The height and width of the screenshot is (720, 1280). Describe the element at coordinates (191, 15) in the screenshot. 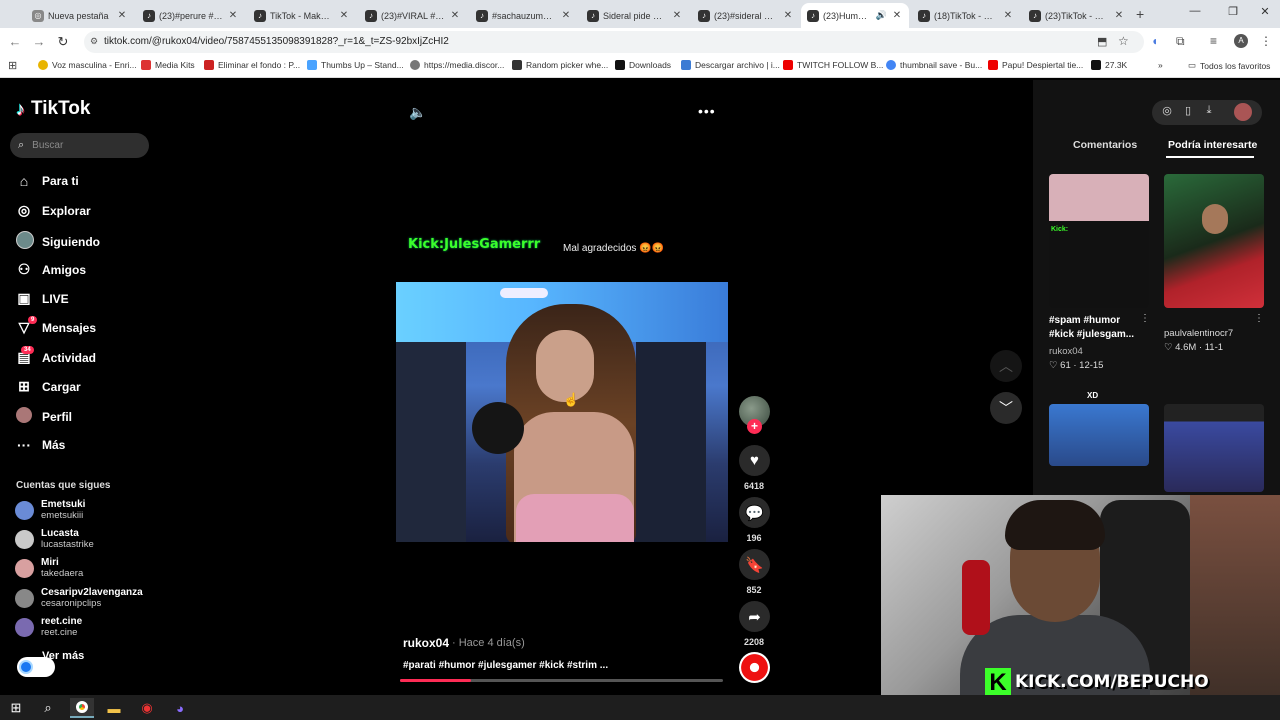

I see `browser-tab: ♪ (23)#perure #stre ✕` at that location.